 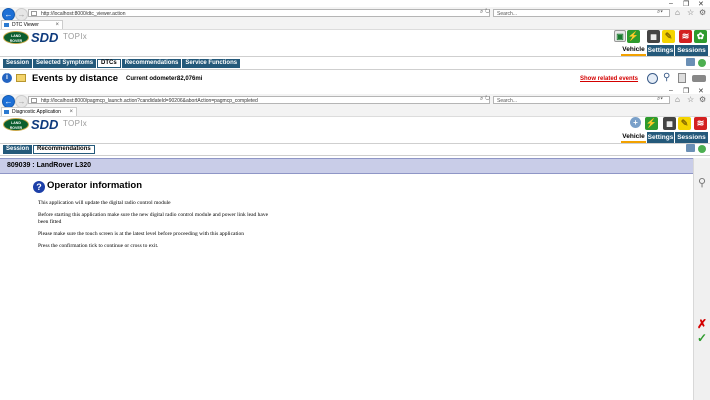 I want to click on camera-icon: ▣, so click(x=620, y=36).